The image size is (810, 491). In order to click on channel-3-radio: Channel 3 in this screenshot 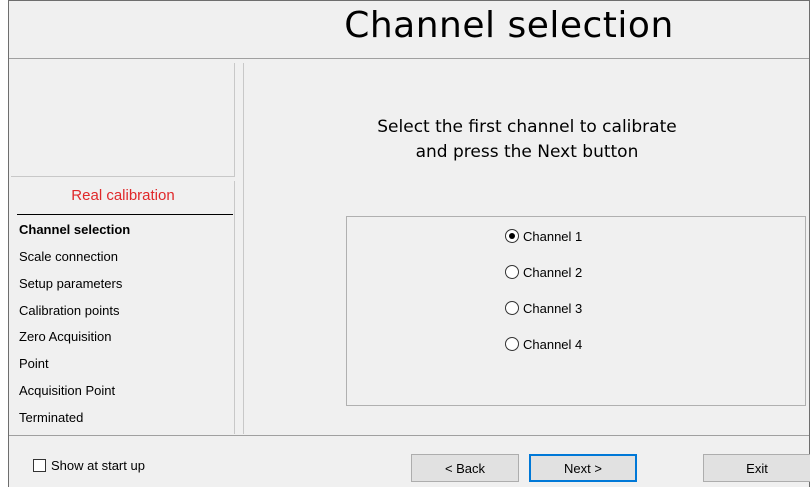, I will do `click(543, 308)`.